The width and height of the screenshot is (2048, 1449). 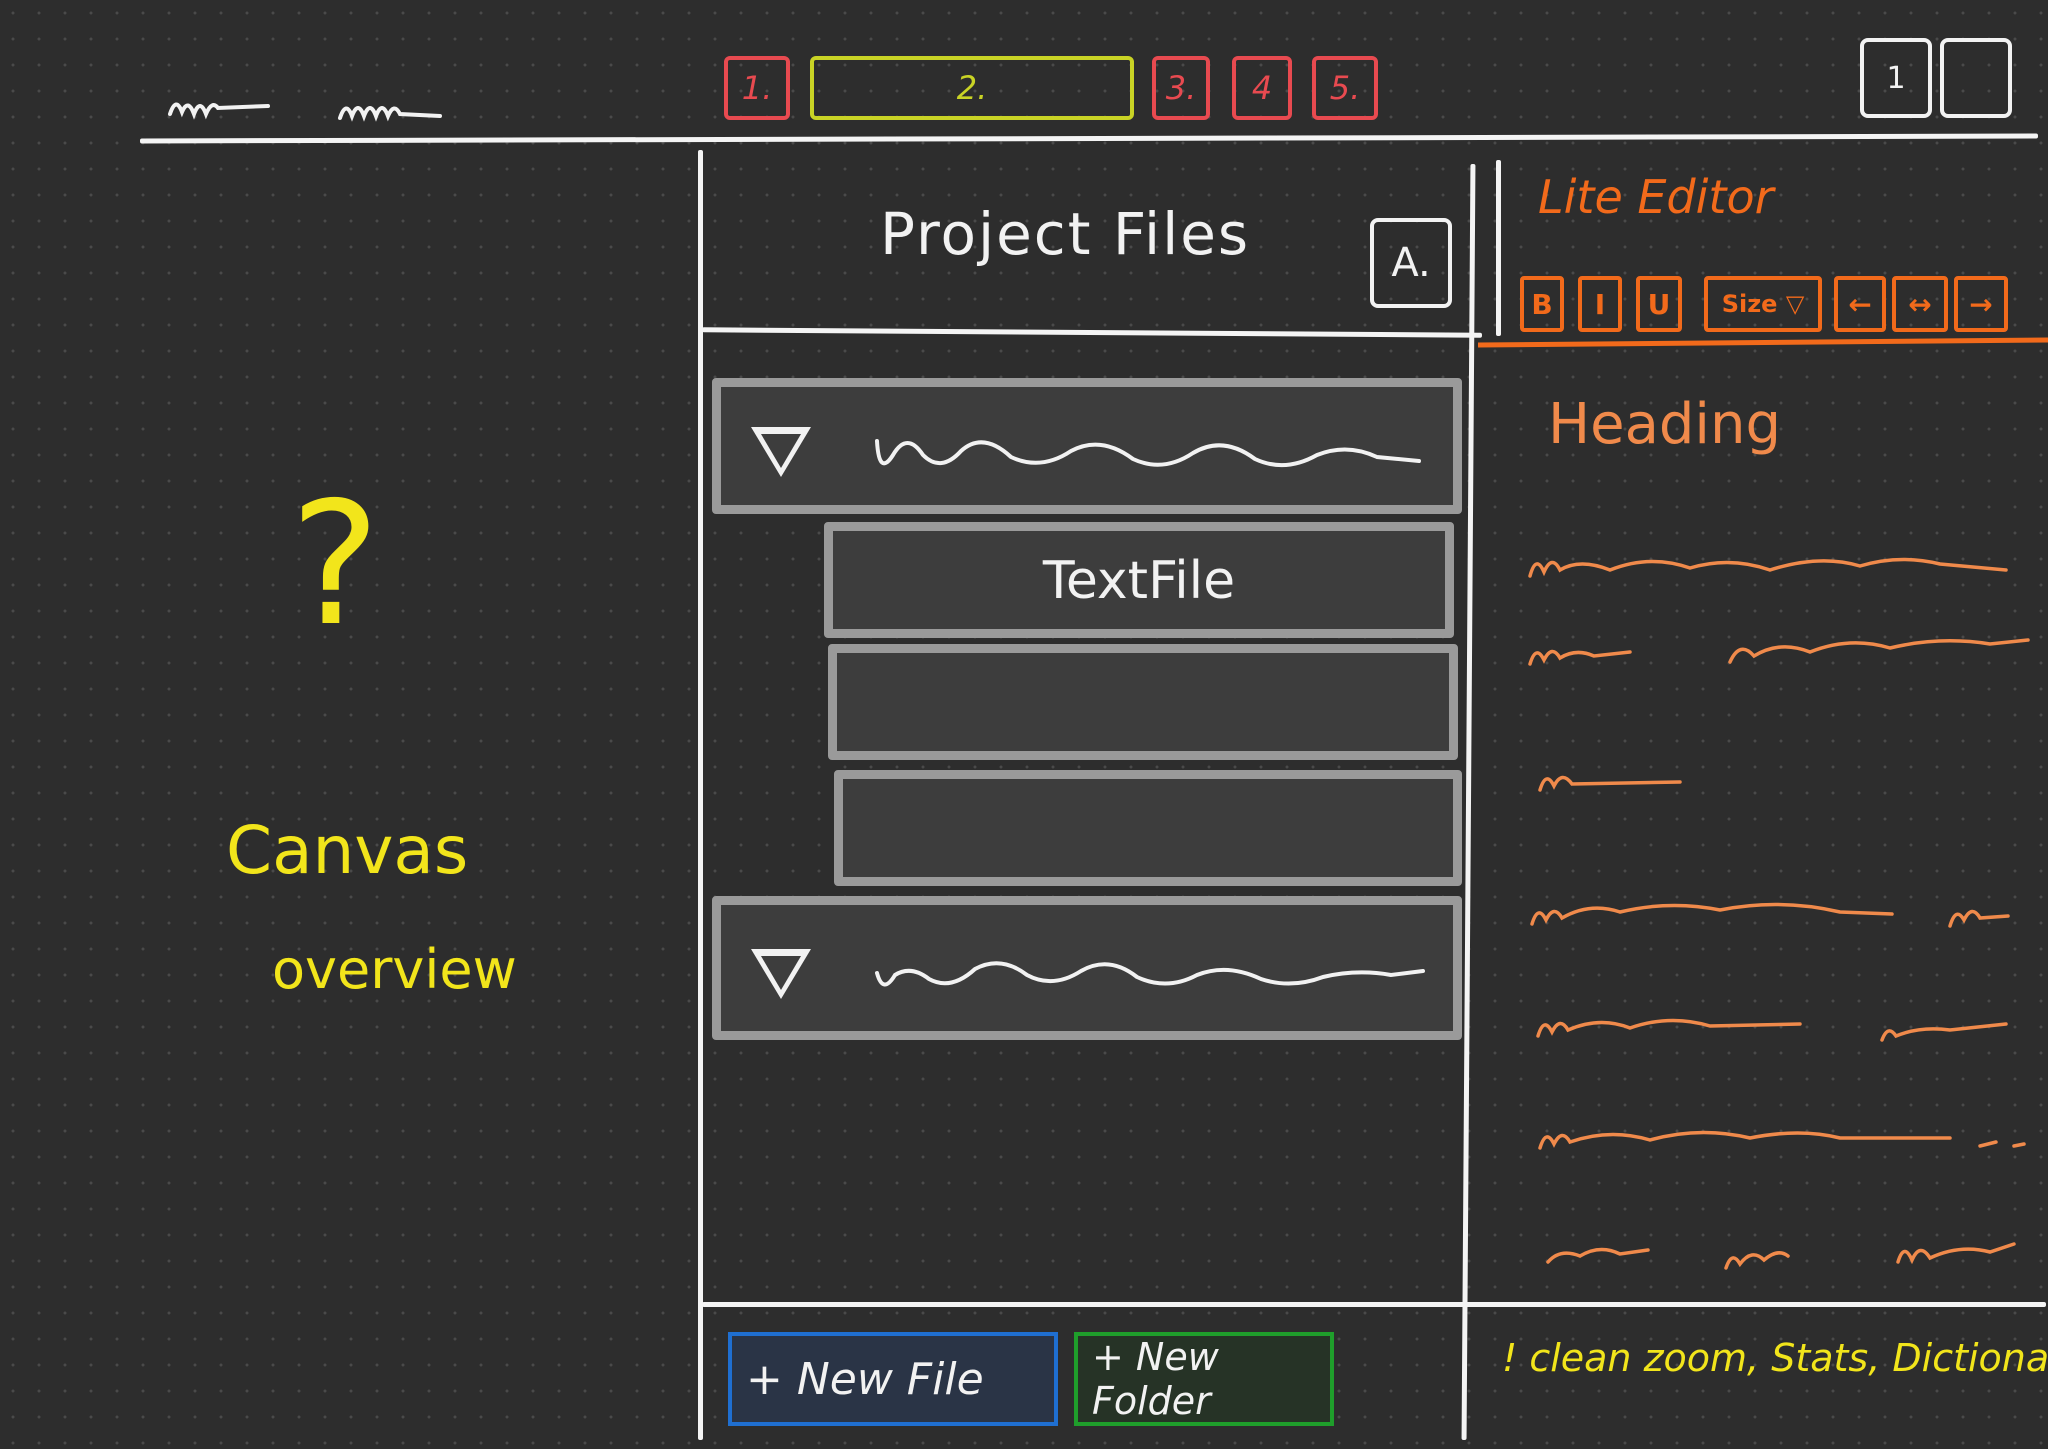 What do you see at coordinates (893, 1379) in the screenshot?
I see `new-file-button: + New File` at bounding box center [893, 1379].